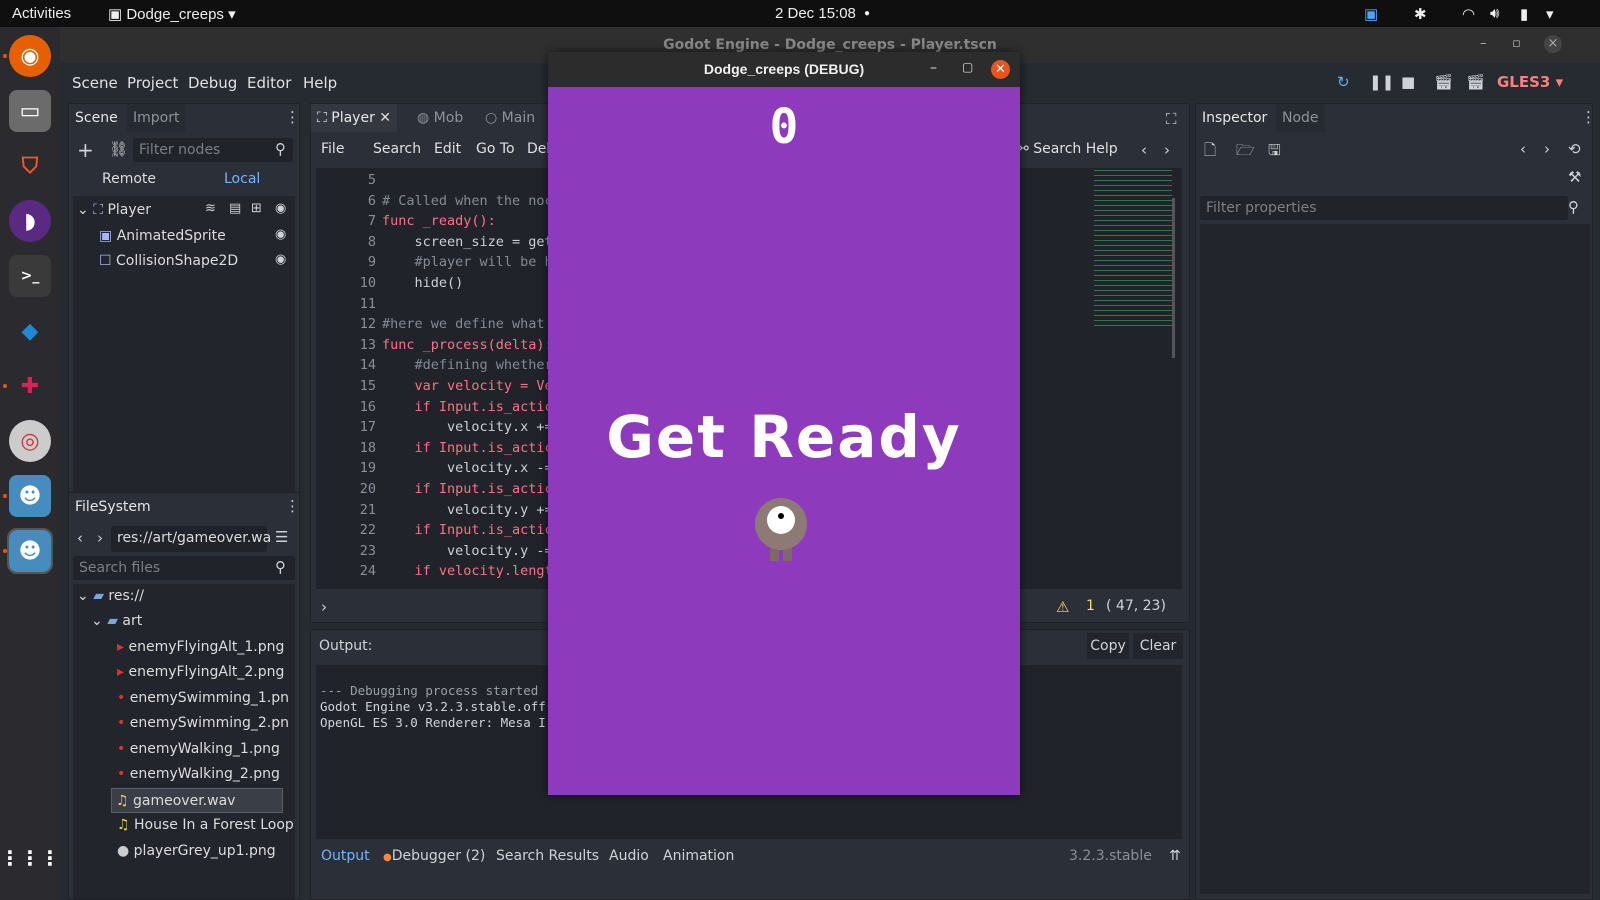 The width and height of the screenshot is (1600, 900). Describe the element at coordinates (1158, 646) in the screenshot. I see `clear-button: Clear` at that location.